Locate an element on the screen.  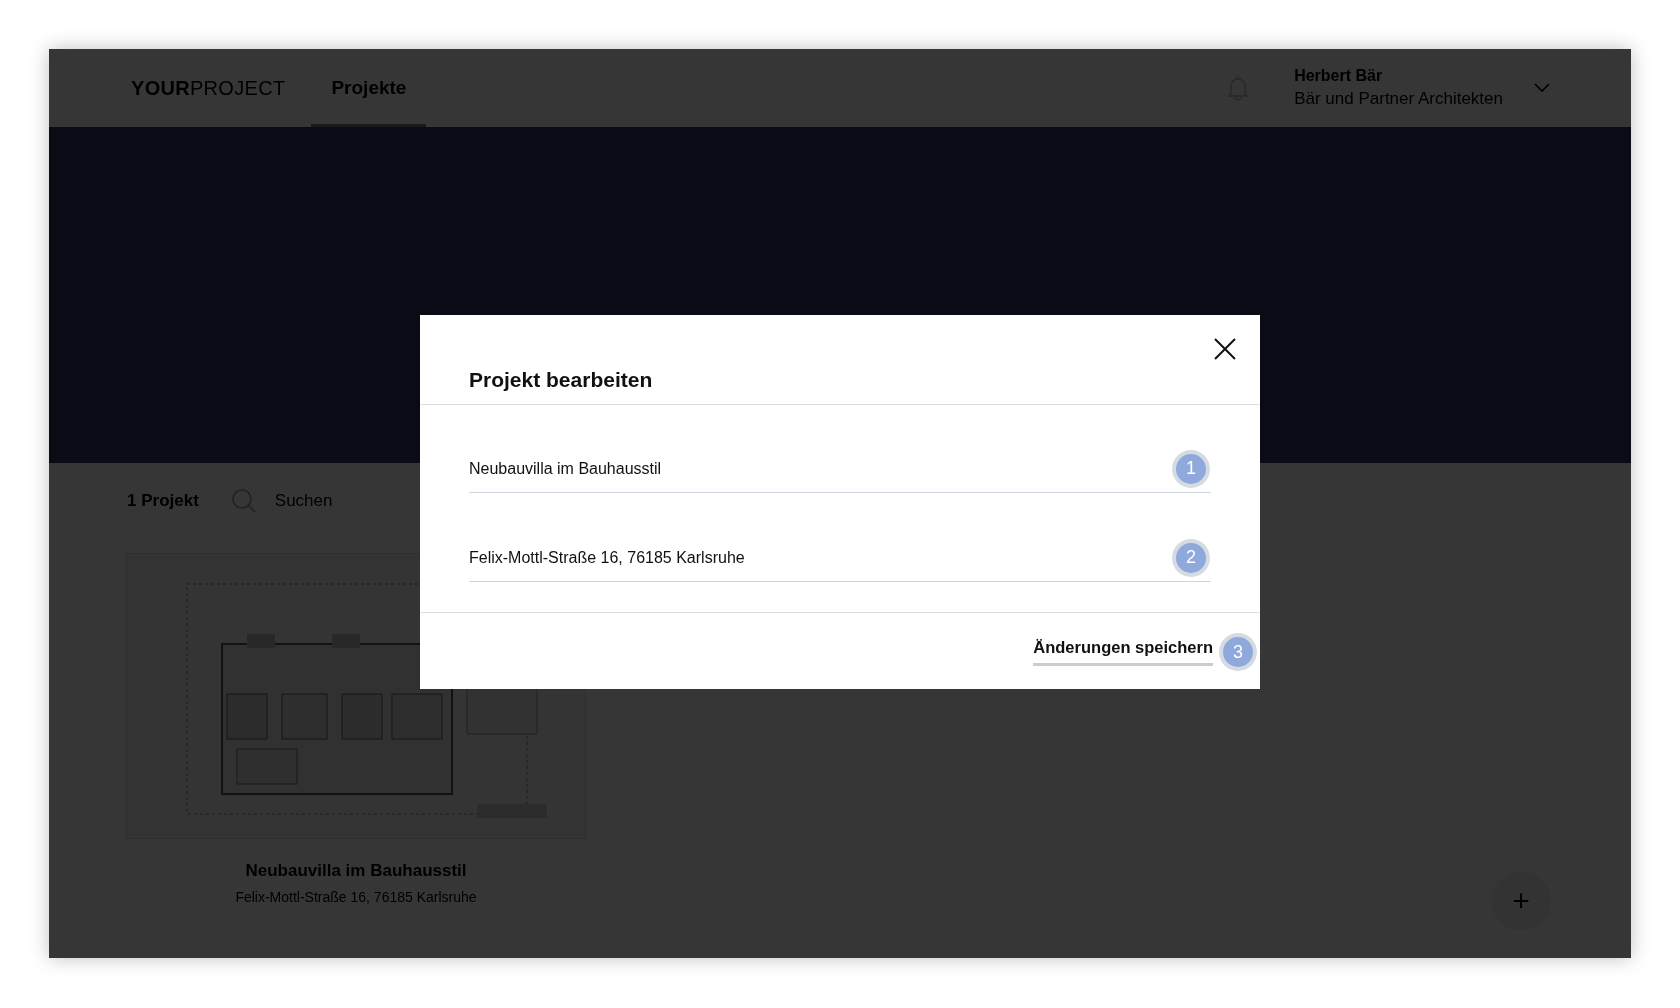
step-badge: 3 is located at coordinates (1238, 652).